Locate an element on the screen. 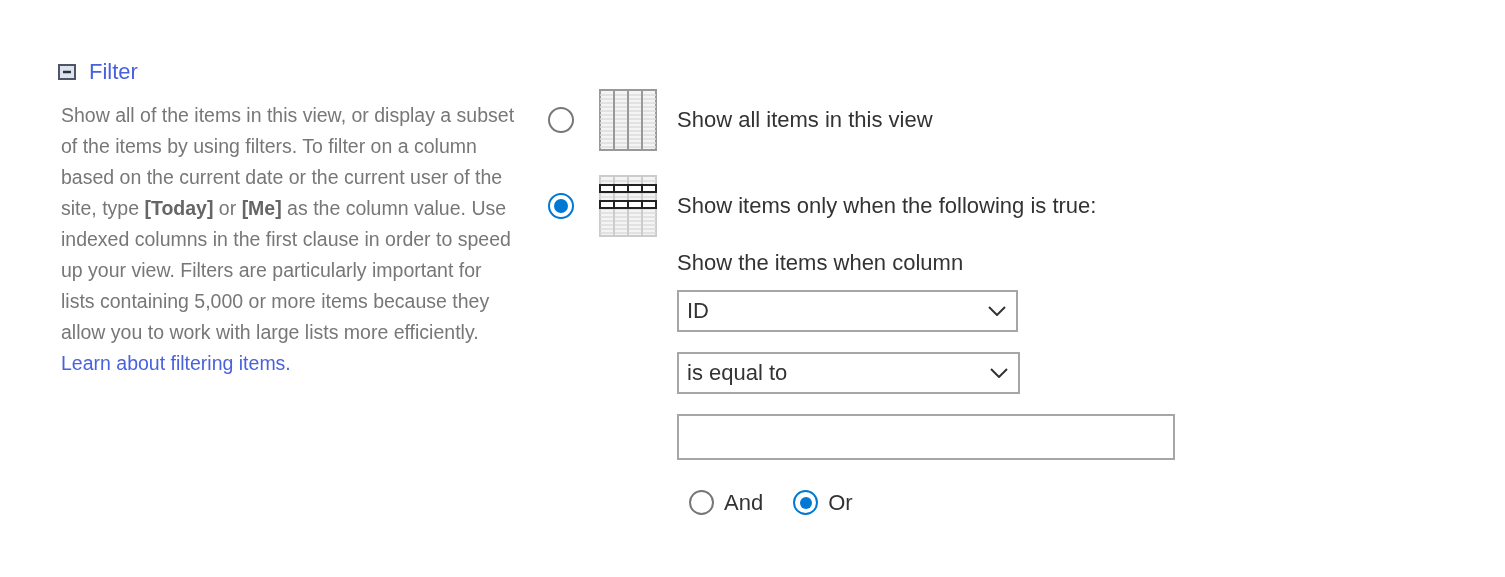 This screenshot has width=1505, height=577. column-dropdown: ID is located at coordinates (847, 310).